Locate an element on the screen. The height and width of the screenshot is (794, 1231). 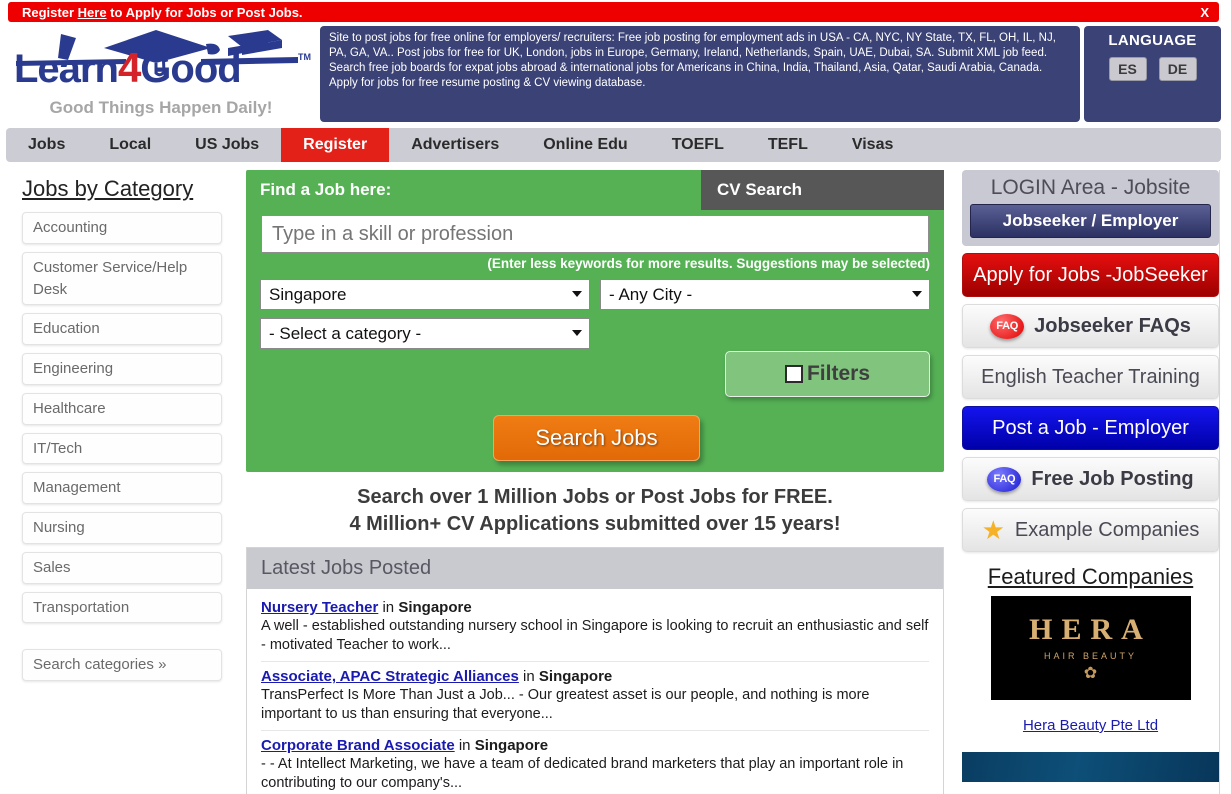
logo-wordmark: Learn4Good is located at coordinates (128, 68).